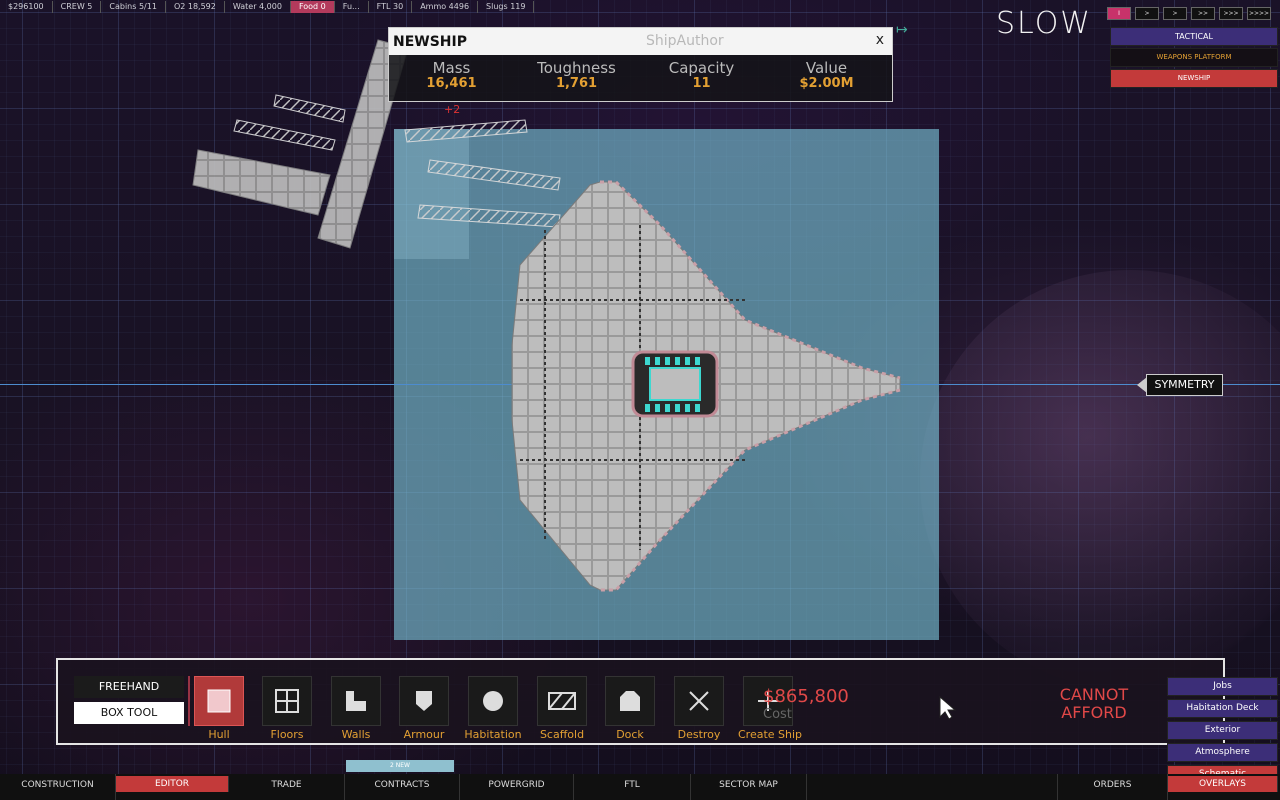 The width and height of the screenshot is (1280, 800). What do you see at coordinates (428, 42) in the screenshot?
I see `ship-name: NEWSHIP` at bounding box center [428, 42].